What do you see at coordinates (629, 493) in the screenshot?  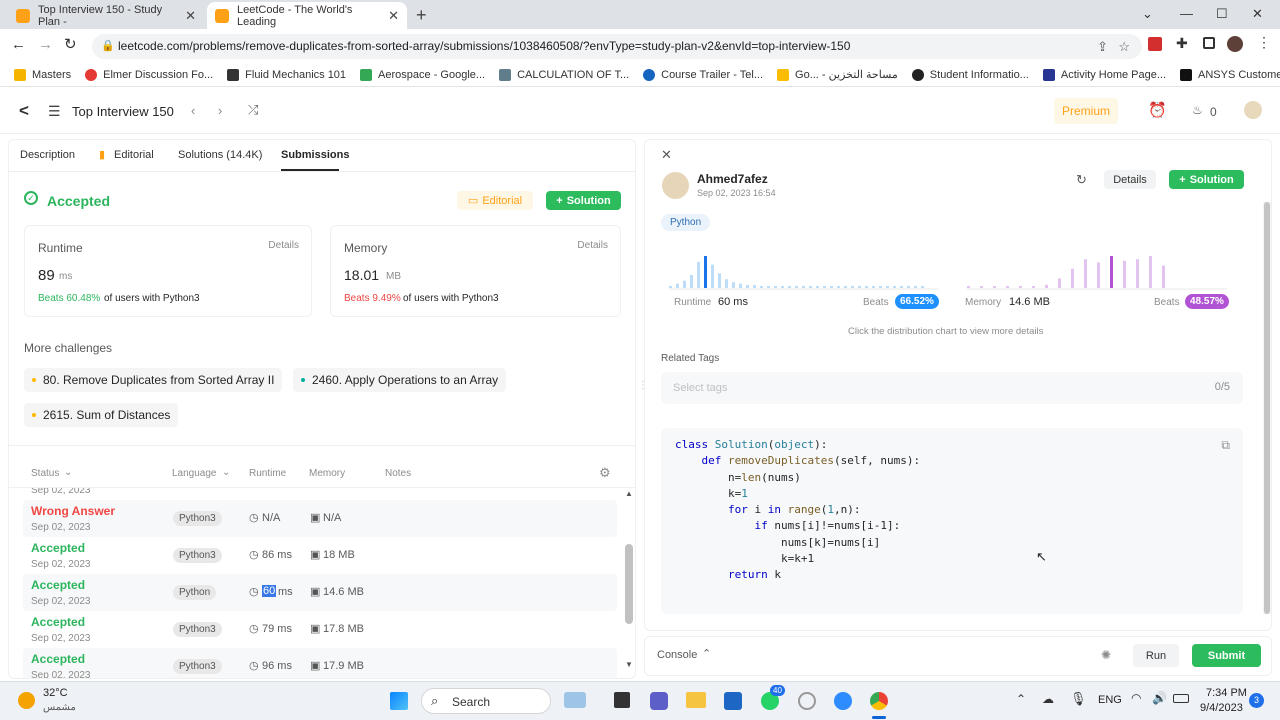 I see `scroll-up-icon: ▲` at bounding box center [629, 493].